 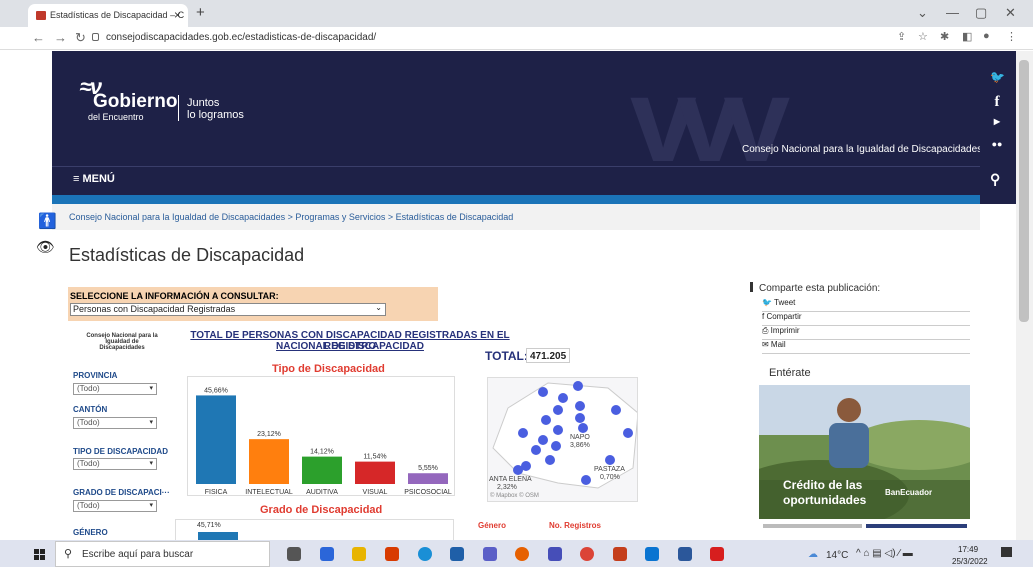 What do you see at coordinates (587, 554) in the screenshot?
I see `chrome-icon` at bounding box center [587, 554].